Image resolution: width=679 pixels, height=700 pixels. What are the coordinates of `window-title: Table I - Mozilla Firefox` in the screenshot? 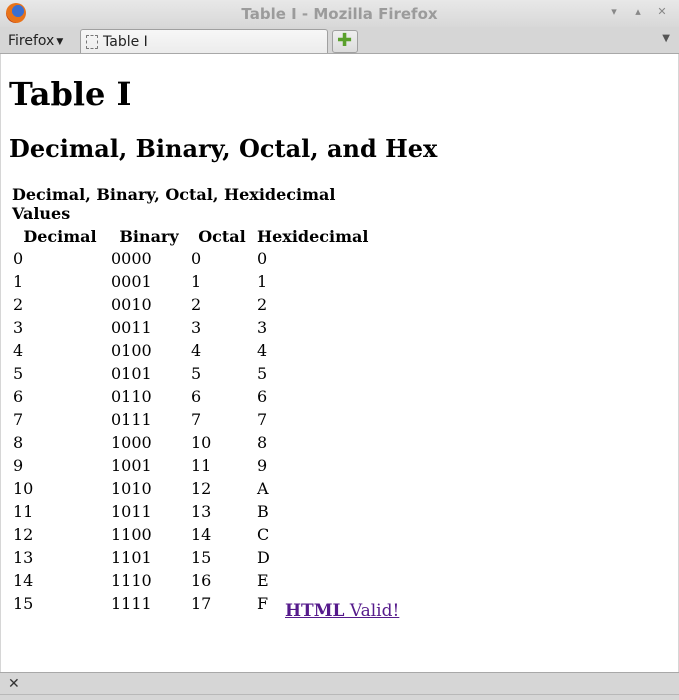 It's located at (339, 14).